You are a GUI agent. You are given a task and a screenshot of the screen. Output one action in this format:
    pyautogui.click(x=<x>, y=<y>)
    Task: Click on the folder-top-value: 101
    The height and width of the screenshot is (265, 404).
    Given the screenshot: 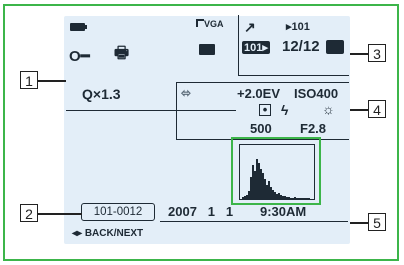 What is the action you would take?
    pyautogui.click(x=300, y=27)
    